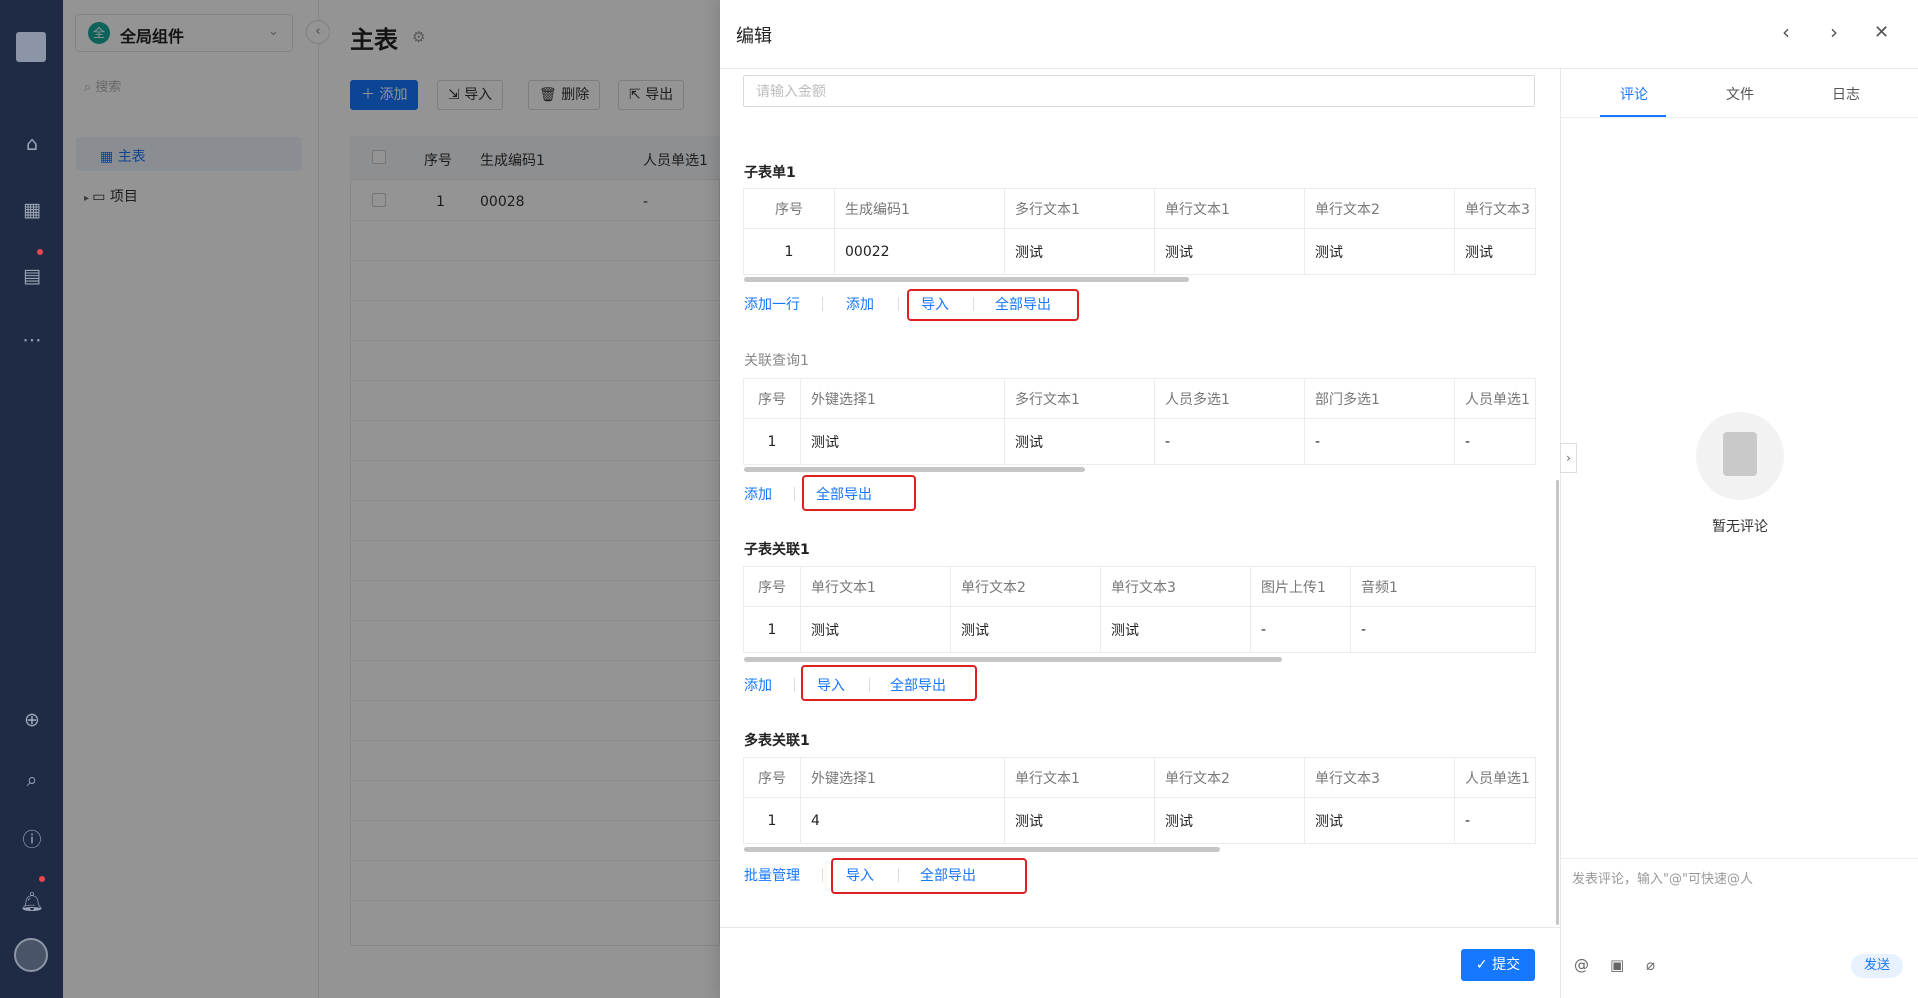  Describe the element at coordinates (1786, 32) in the screenshot. I see `chevron-left-icon: ‹` at that location.